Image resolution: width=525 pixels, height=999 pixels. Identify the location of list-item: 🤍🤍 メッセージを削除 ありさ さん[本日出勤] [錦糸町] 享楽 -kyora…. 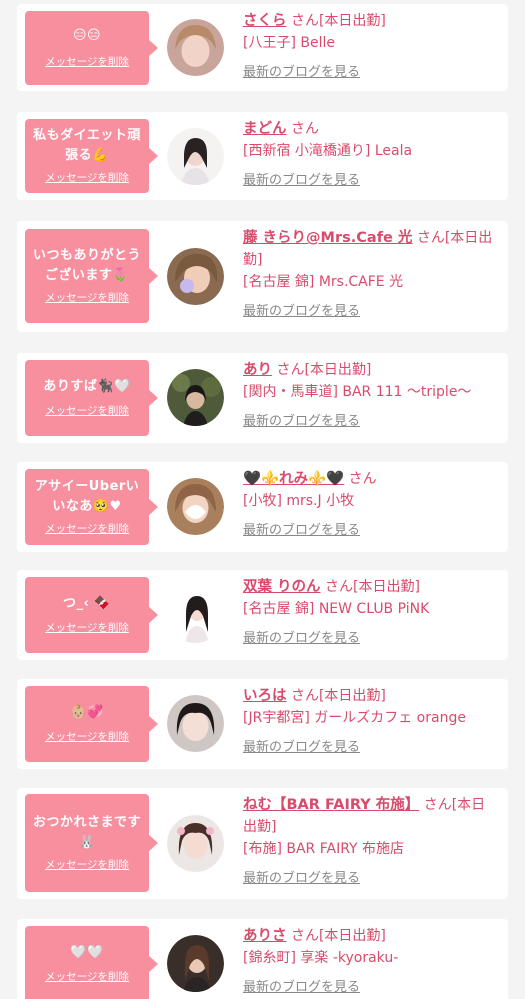
(262, 959).